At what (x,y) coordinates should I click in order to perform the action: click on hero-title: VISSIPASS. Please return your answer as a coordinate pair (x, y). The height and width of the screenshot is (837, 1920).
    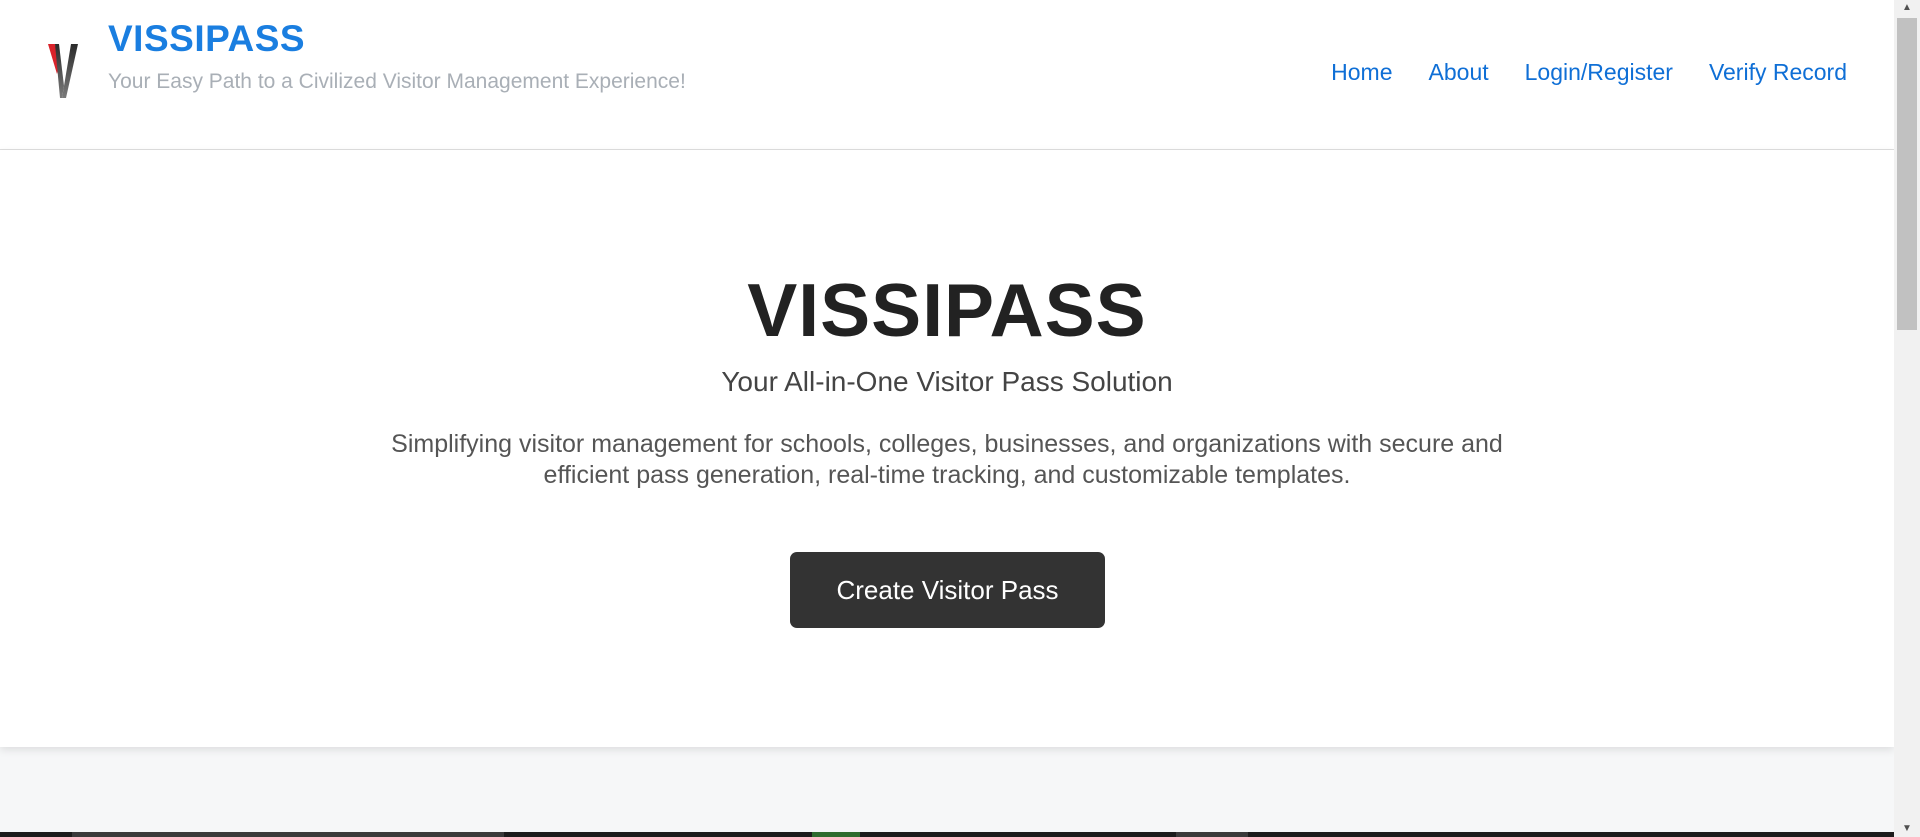
    Looking at the image, I should click on (947, 310).